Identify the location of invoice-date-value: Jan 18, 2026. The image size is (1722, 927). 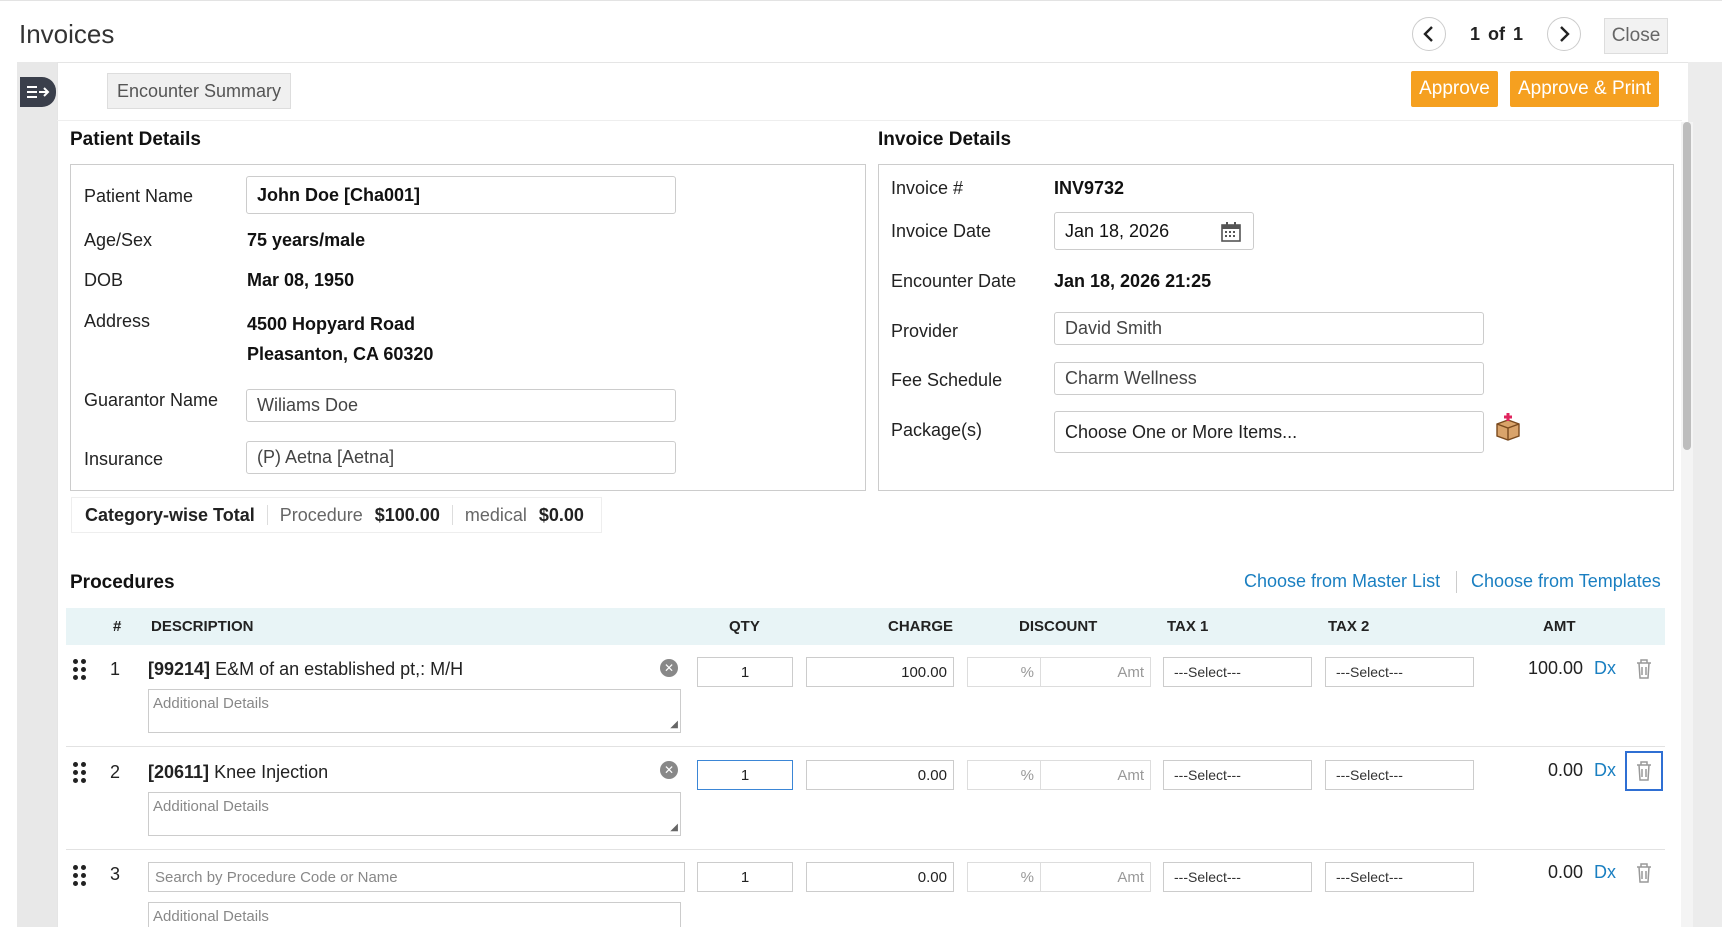
(1117, 230).